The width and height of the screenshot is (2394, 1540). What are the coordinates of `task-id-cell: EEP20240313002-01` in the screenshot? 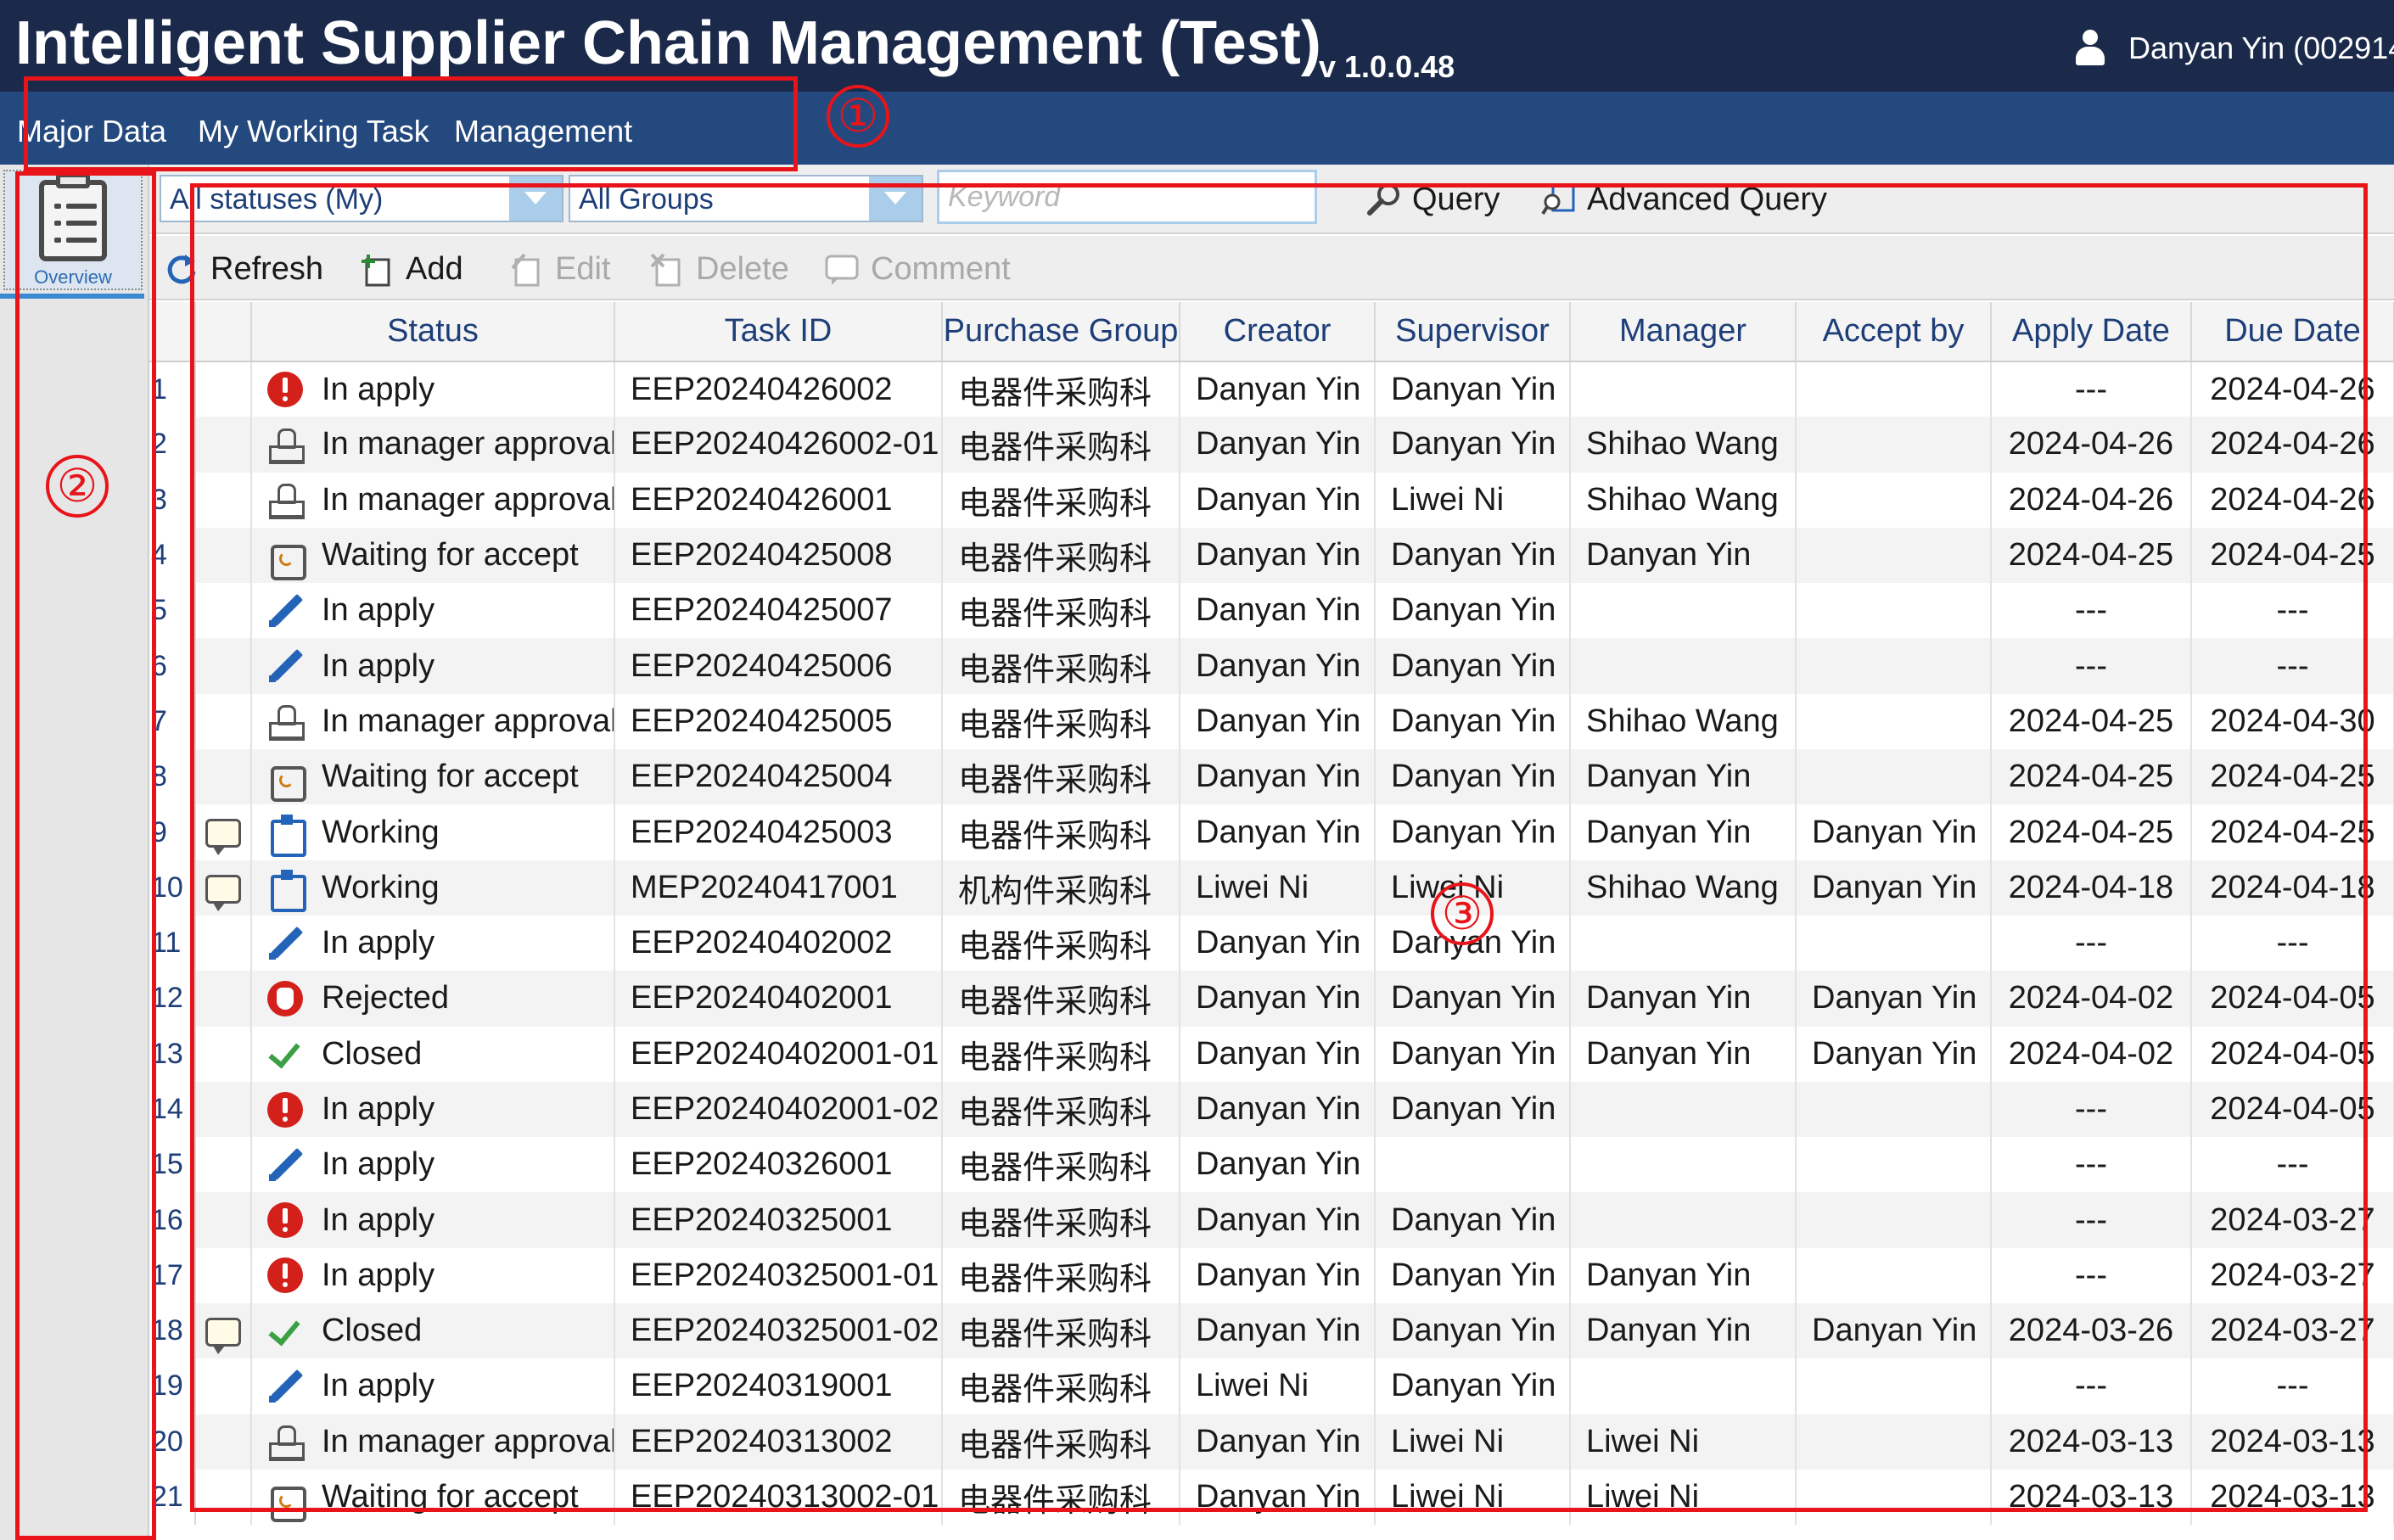 It's located at (778, 1497).